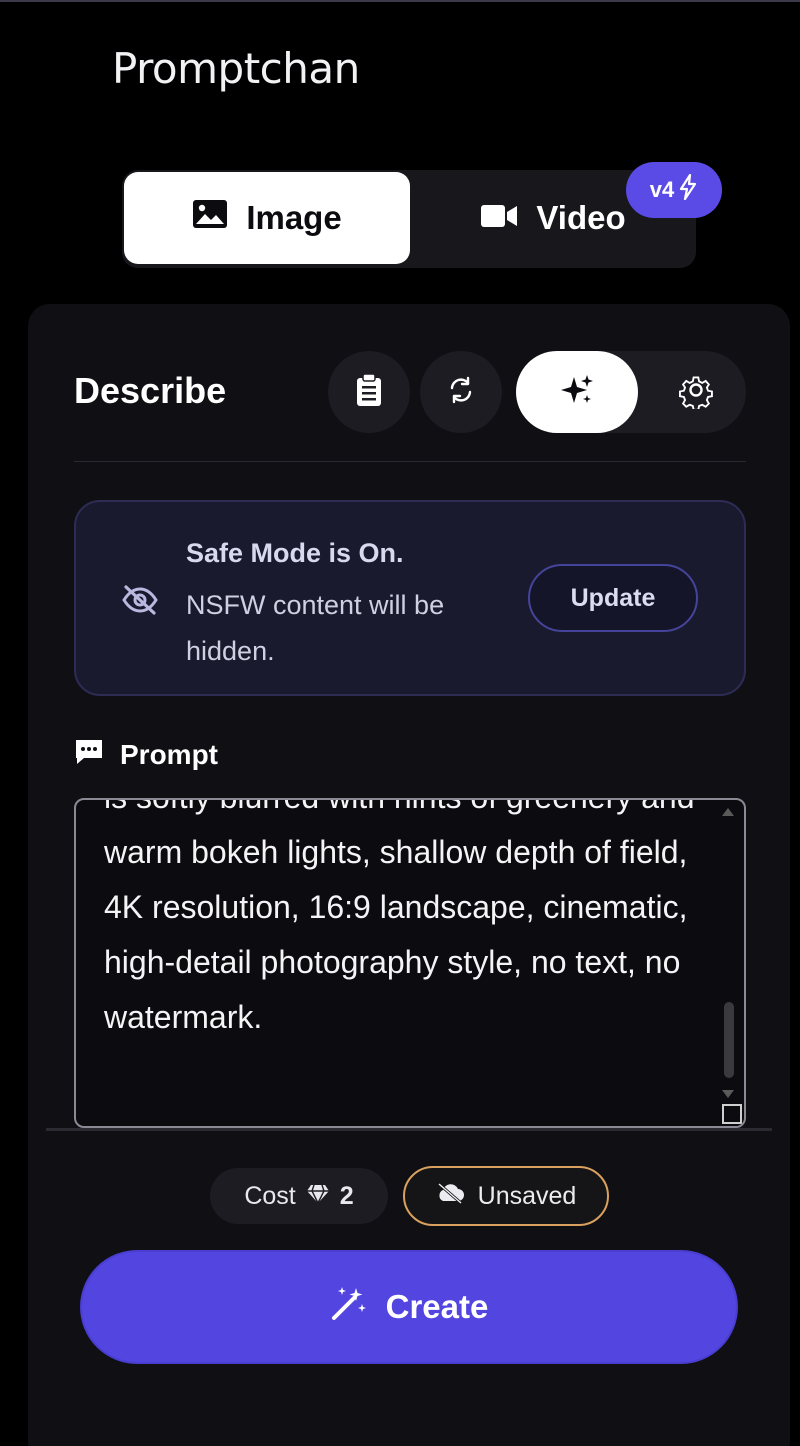 The width and height of the screenshot is (800, 1446). I want to click on prompt-label-row: Prompt, so click(146, 754).